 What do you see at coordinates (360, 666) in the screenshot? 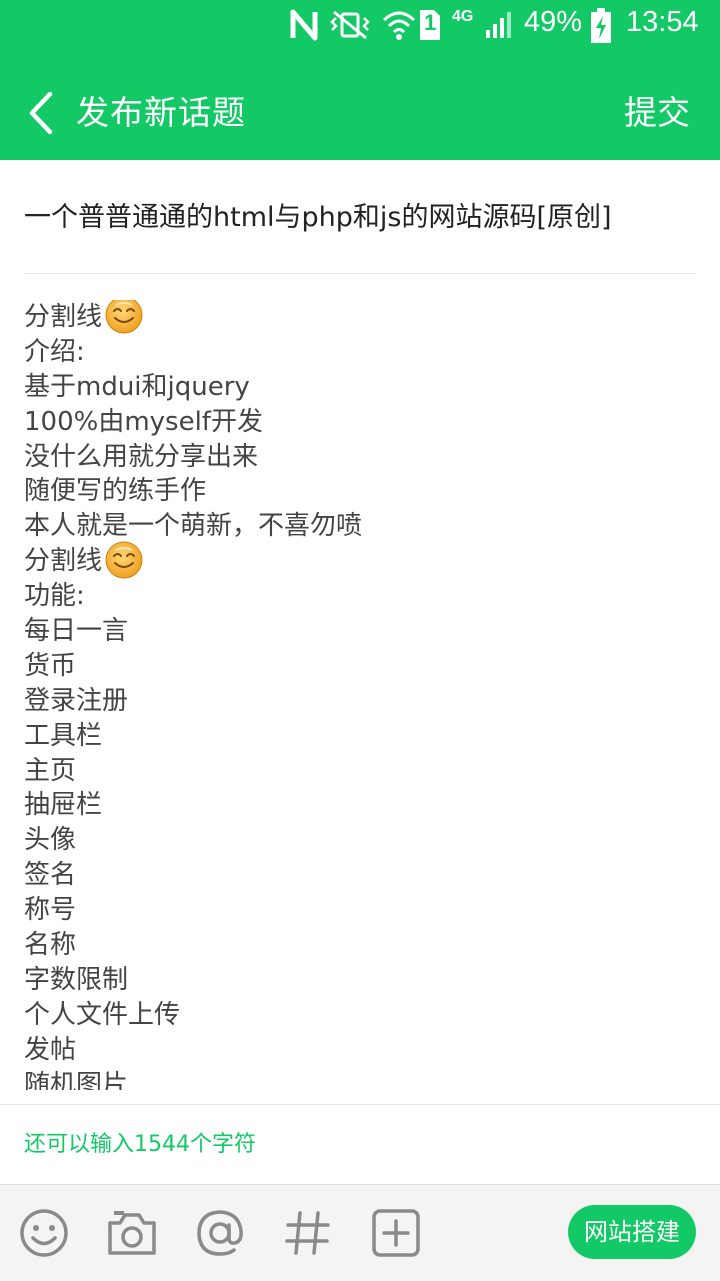
I see `content-line: 货币` at bounding box center [360, 666].